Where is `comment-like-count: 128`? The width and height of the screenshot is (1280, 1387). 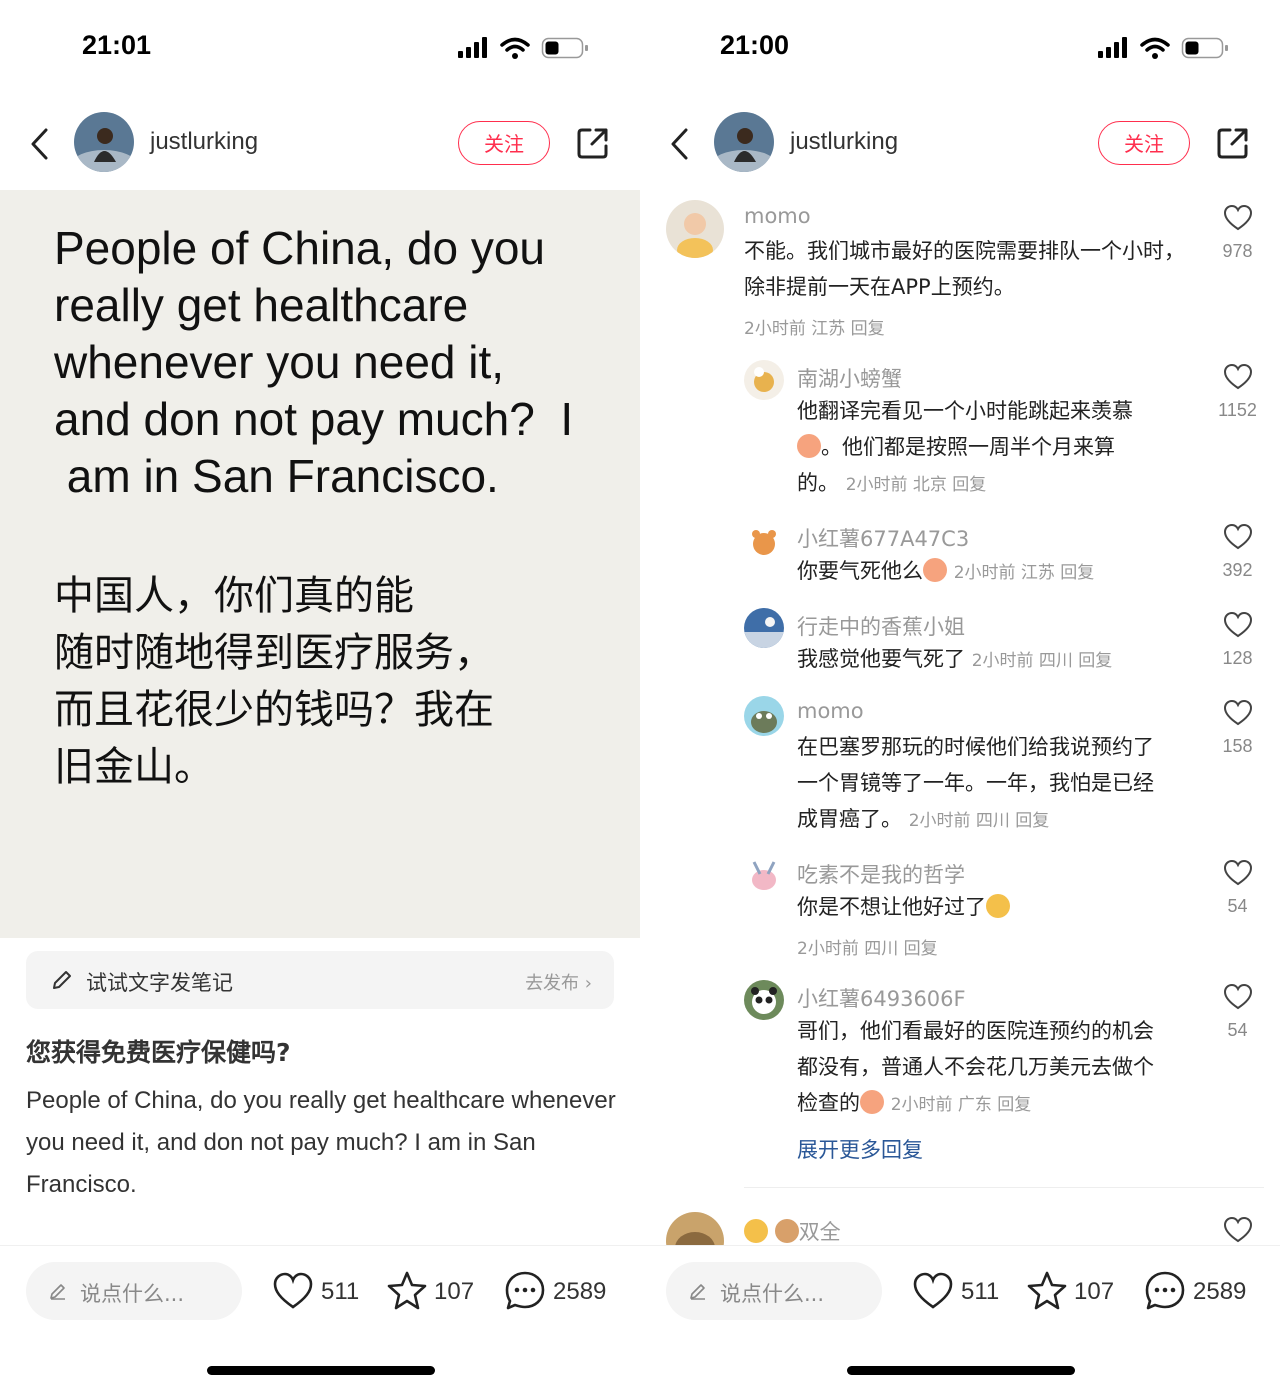 comment-like-count: 128 is located at coordinates (1237, 658).